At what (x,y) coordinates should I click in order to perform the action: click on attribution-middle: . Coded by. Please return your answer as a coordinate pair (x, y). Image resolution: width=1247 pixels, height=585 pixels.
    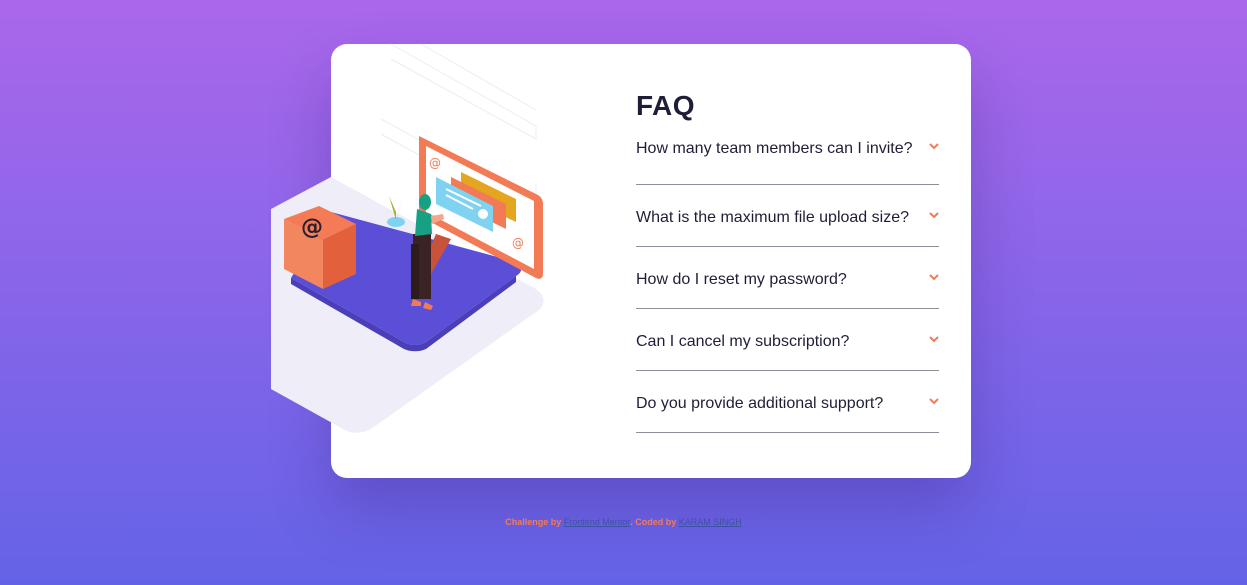
    Looking at the image, I should click on (654, 522).